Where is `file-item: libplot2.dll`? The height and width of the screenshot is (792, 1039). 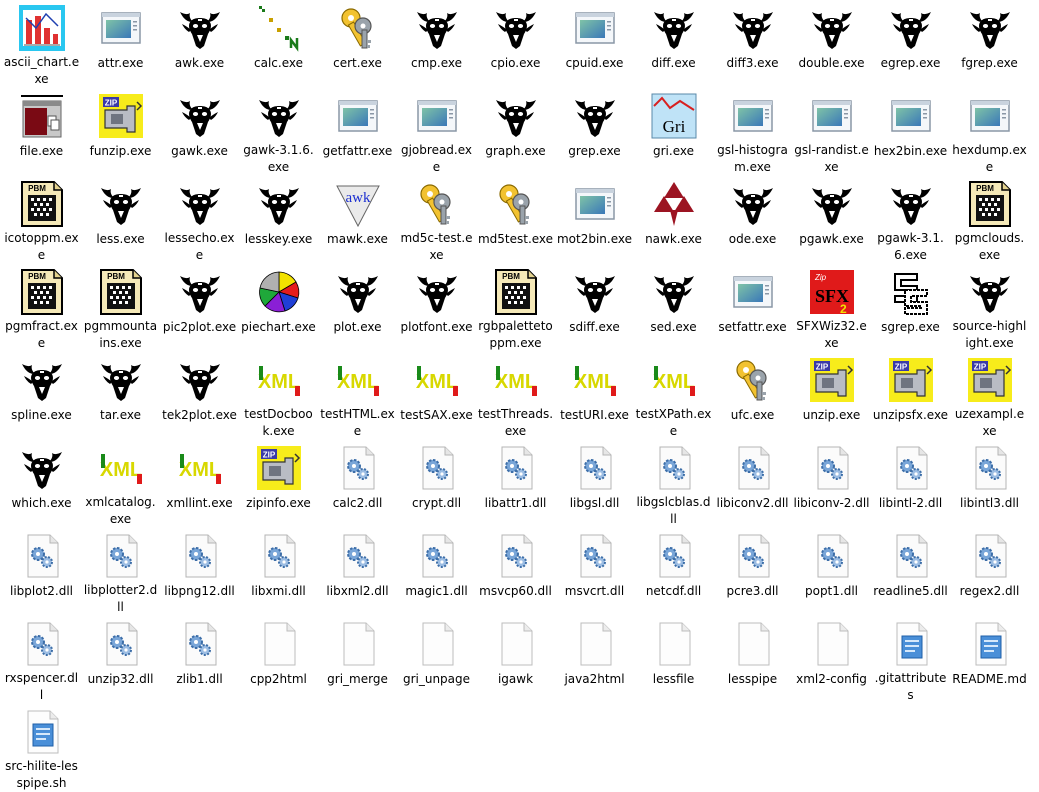 file-item: libplot2.dll is located at coordinates (41, 572).